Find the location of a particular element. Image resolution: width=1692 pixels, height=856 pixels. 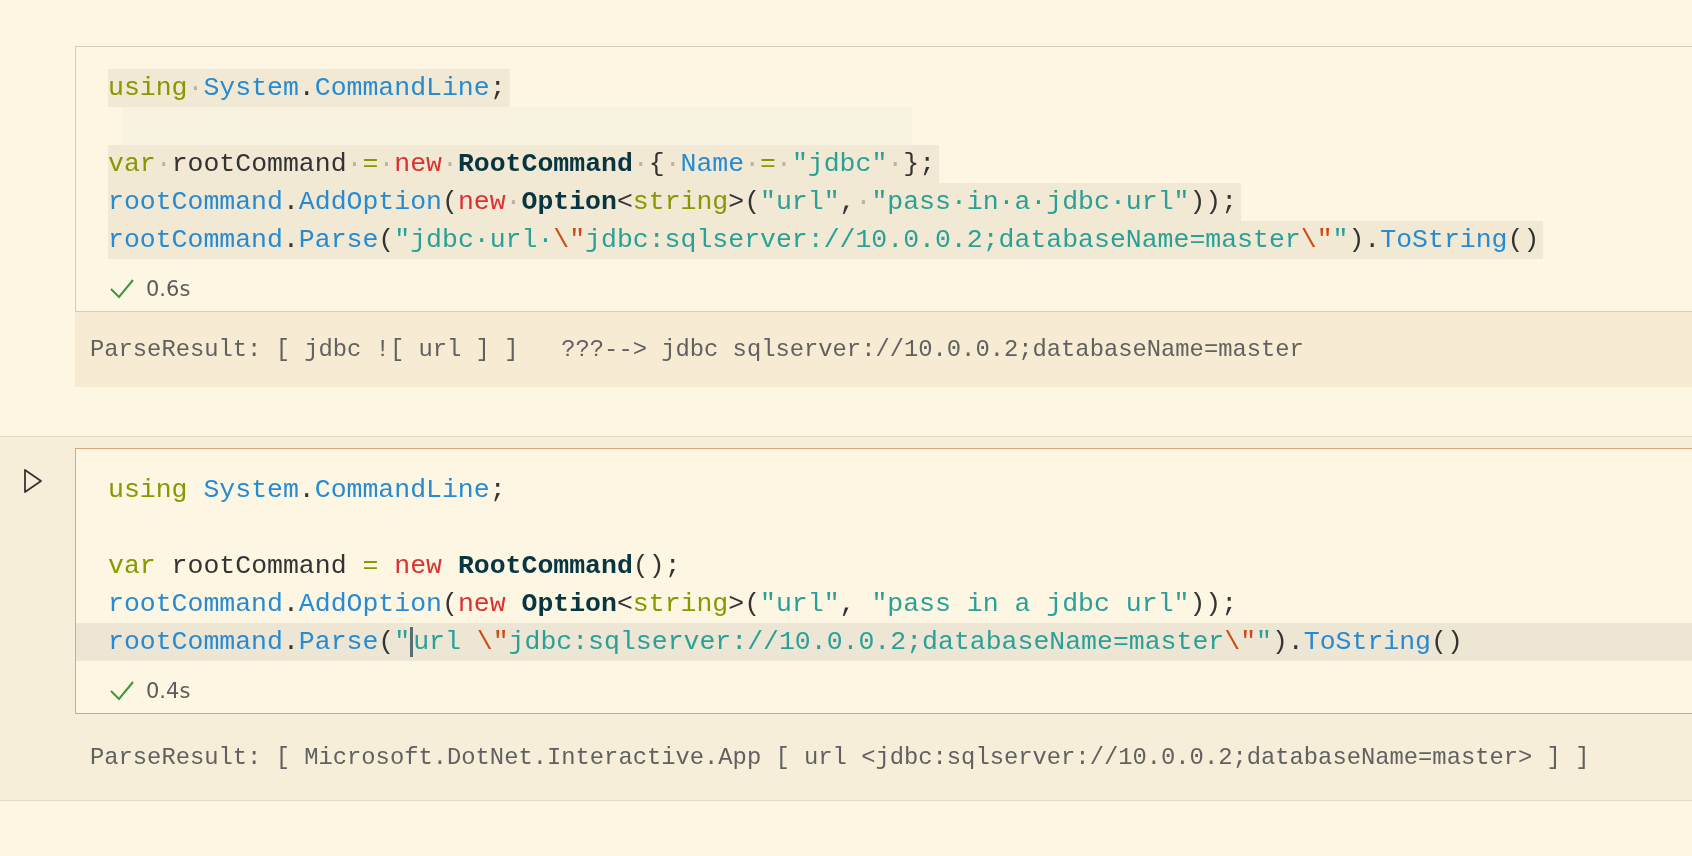

text-cursor is located at coordinates (412, 642).